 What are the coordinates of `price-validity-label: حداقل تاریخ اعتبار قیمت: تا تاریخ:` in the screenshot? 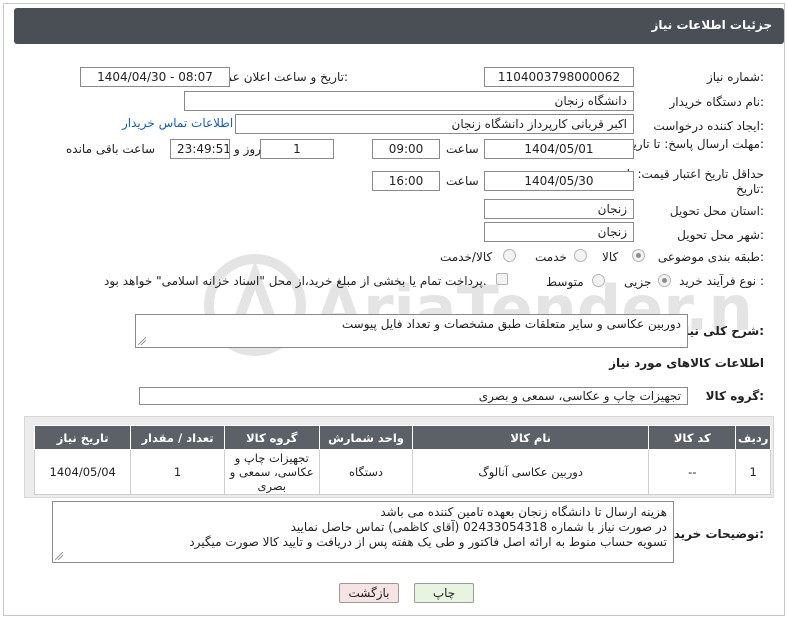 It's located at (695, 181).